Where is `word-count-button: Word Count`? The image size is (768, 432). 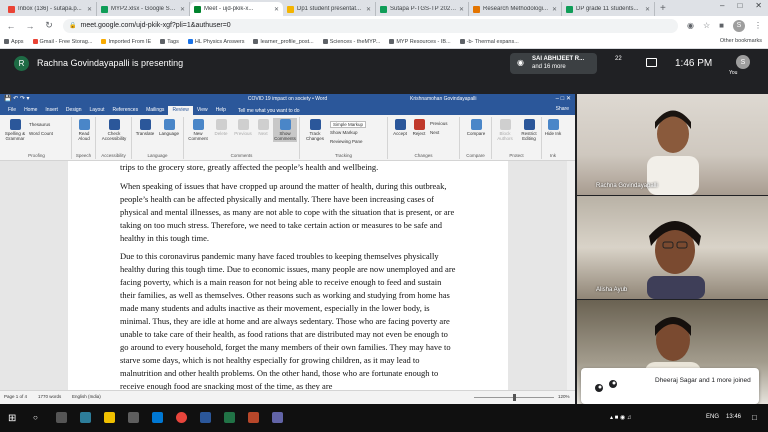 word-count-button: Word Count is located at coordinates (41, 133).